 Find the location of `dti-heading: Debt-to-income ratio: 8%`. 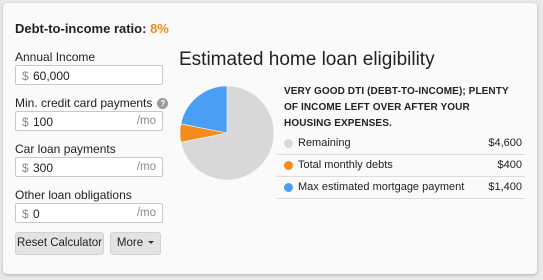

dti-heading: Debt-to-income ratio: 8% is located at coordinates (92, 28).